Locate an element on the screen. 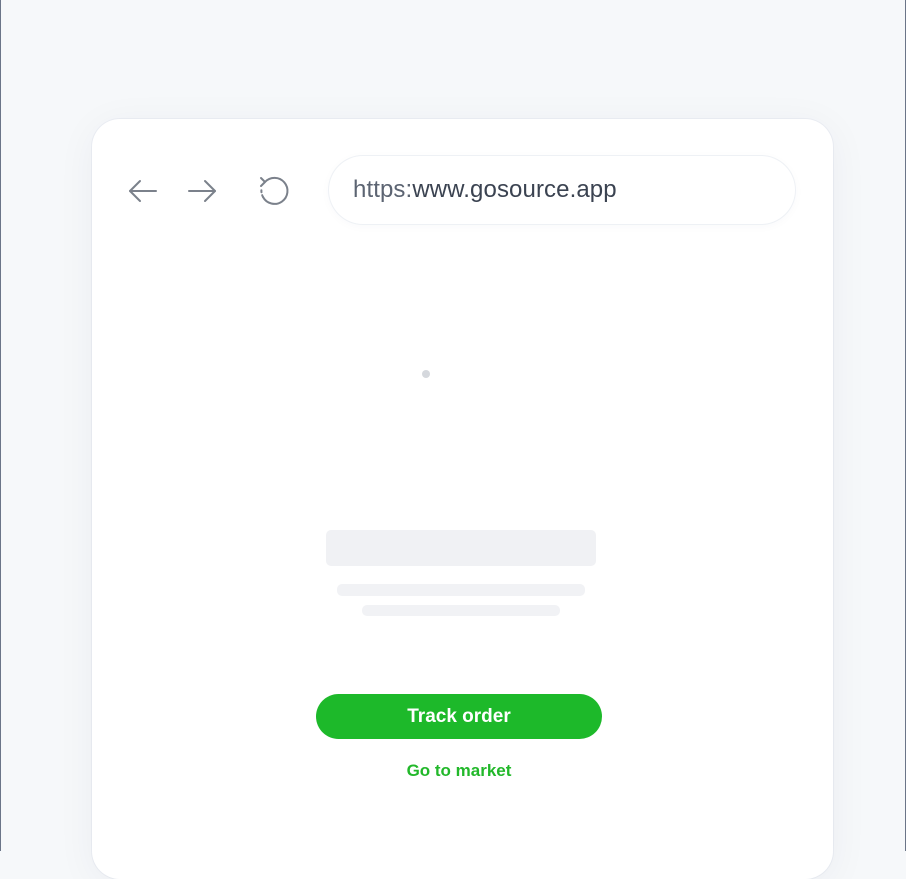  url-host: www.gosource.app is located at coordinates (514, 189).